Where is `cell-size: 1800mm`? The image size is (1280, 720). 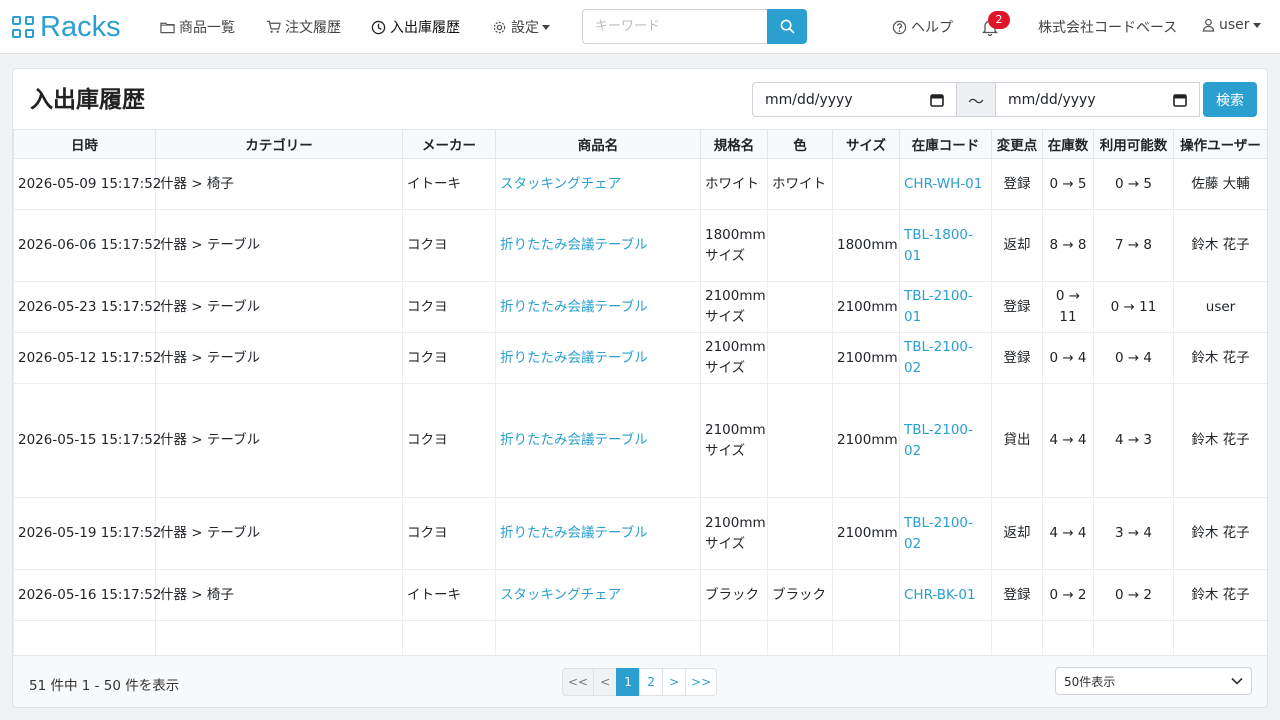
cell-size: 1800mm is located at coordinates (866, 245).